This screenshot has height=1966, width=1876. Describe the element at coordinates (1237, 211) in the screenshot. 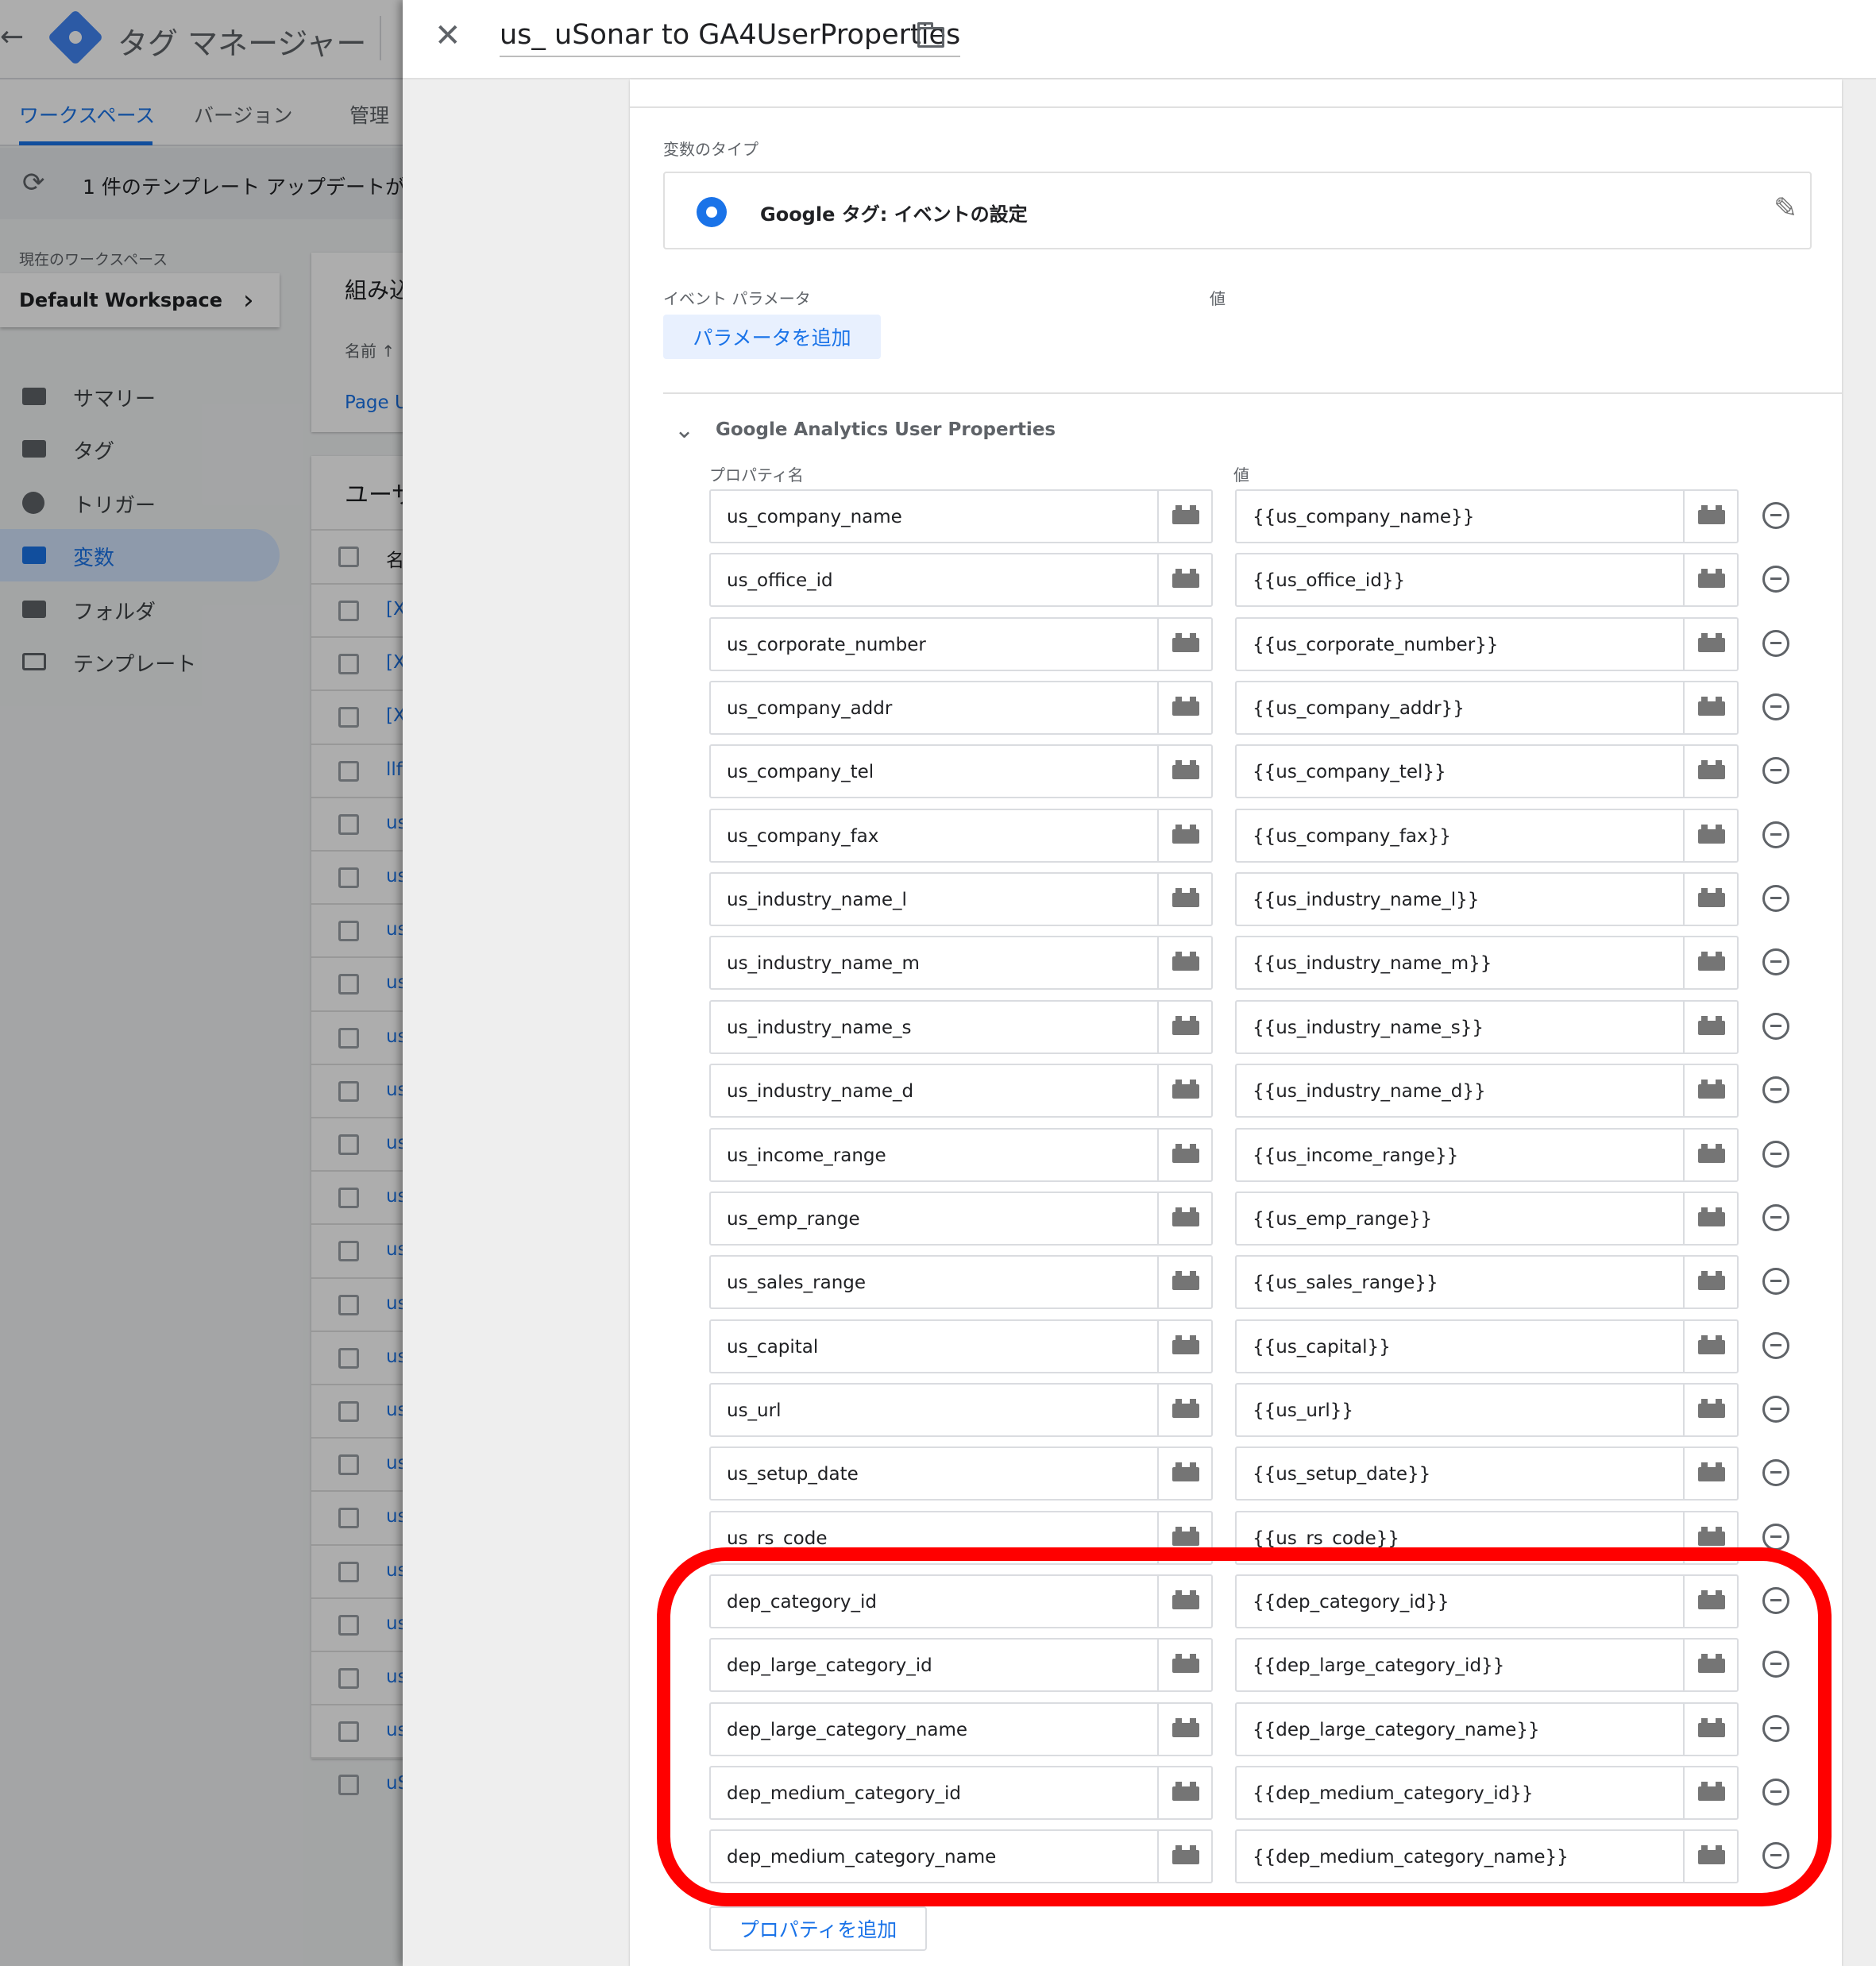

I see `variable-type-selector: Google タグ: イベントの設定 ✎` at that location.